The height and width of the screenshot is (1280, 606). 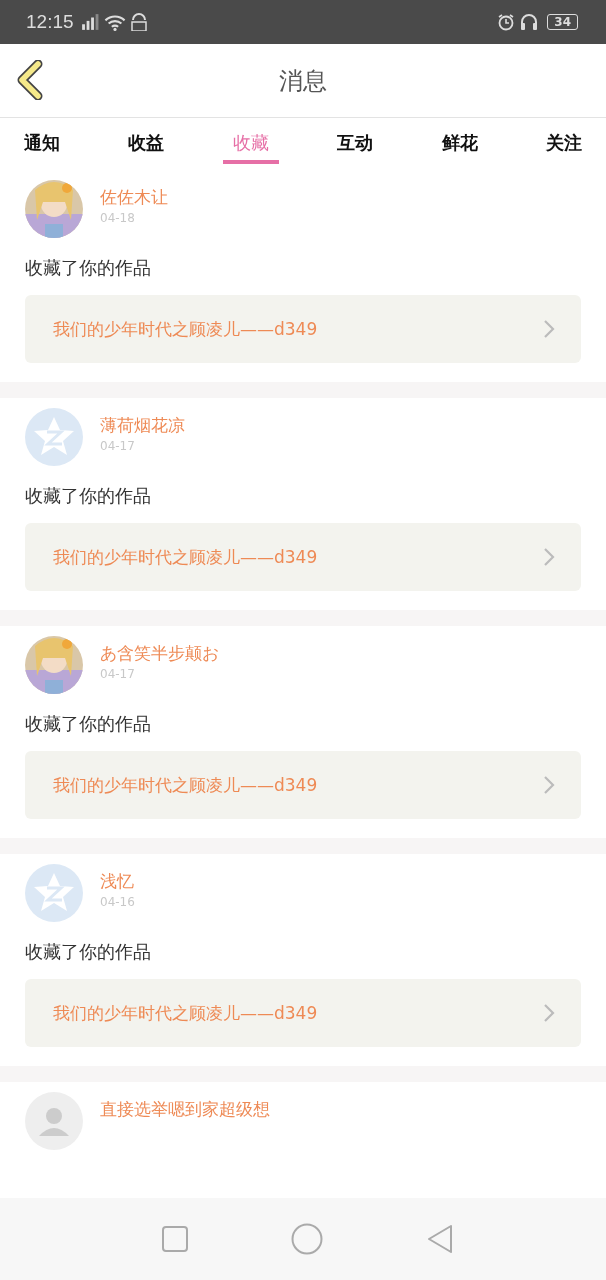 What do you see at coordinates (303, 81) in the screenshot?
I see `page-title: 消息` at bounding box center [303, 81].